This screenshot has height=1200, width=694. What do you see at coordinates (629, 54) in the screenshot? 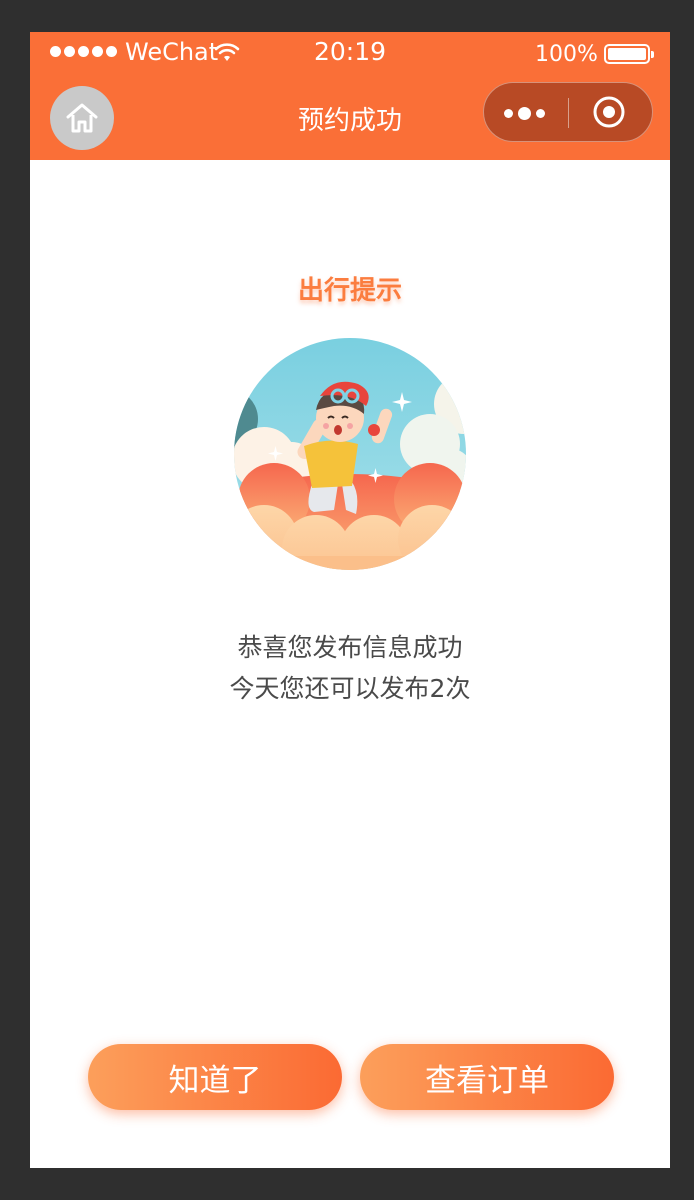
I see `battery-icon` at bounding box center [629, 54].